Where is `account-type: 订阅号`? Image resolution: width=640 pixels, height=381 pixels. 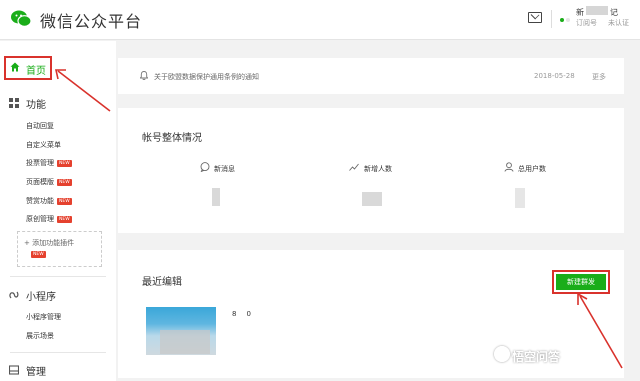 account-type: 订阅号 is located at coordinates (586, 23).